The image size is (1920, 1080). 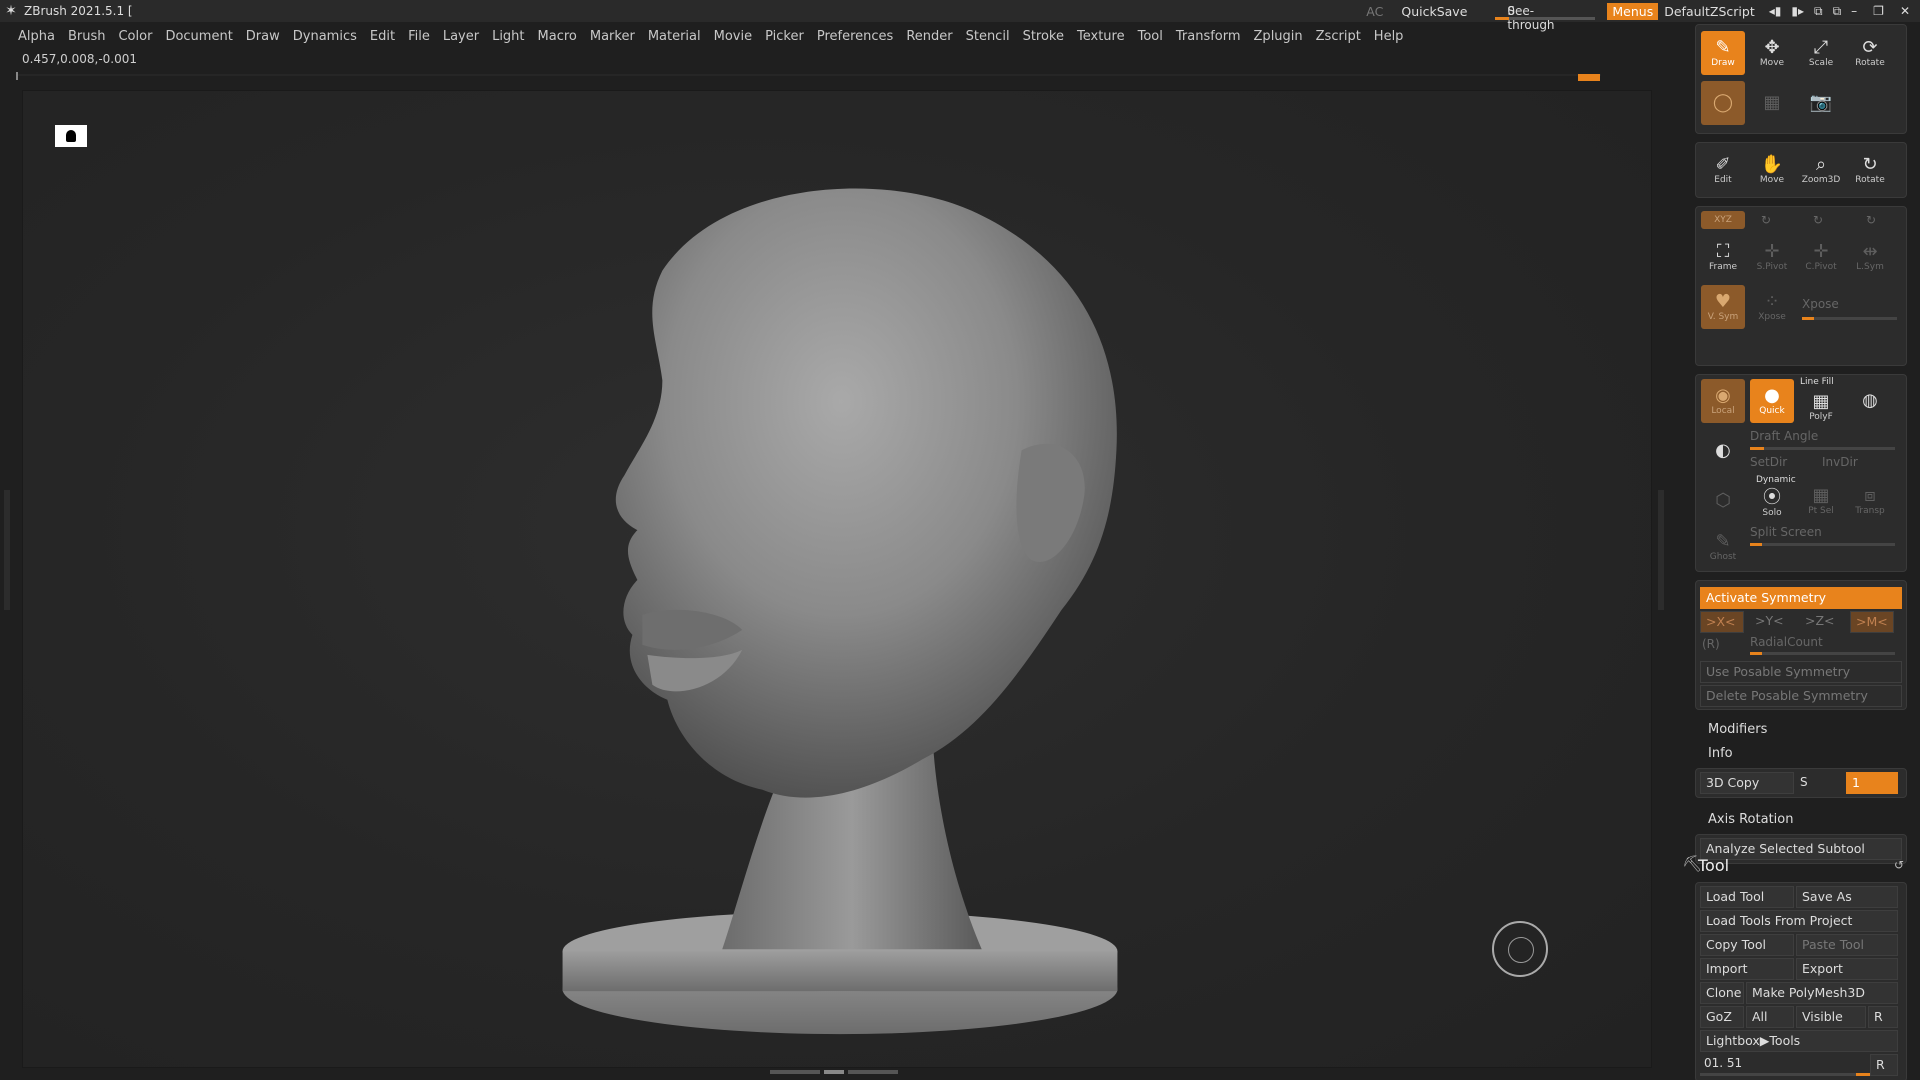 What do you see at coordinates (1772, 53) in the screenshot?
I see `move-mode-button: ✥ Move` at bounding box center [1772, 53].